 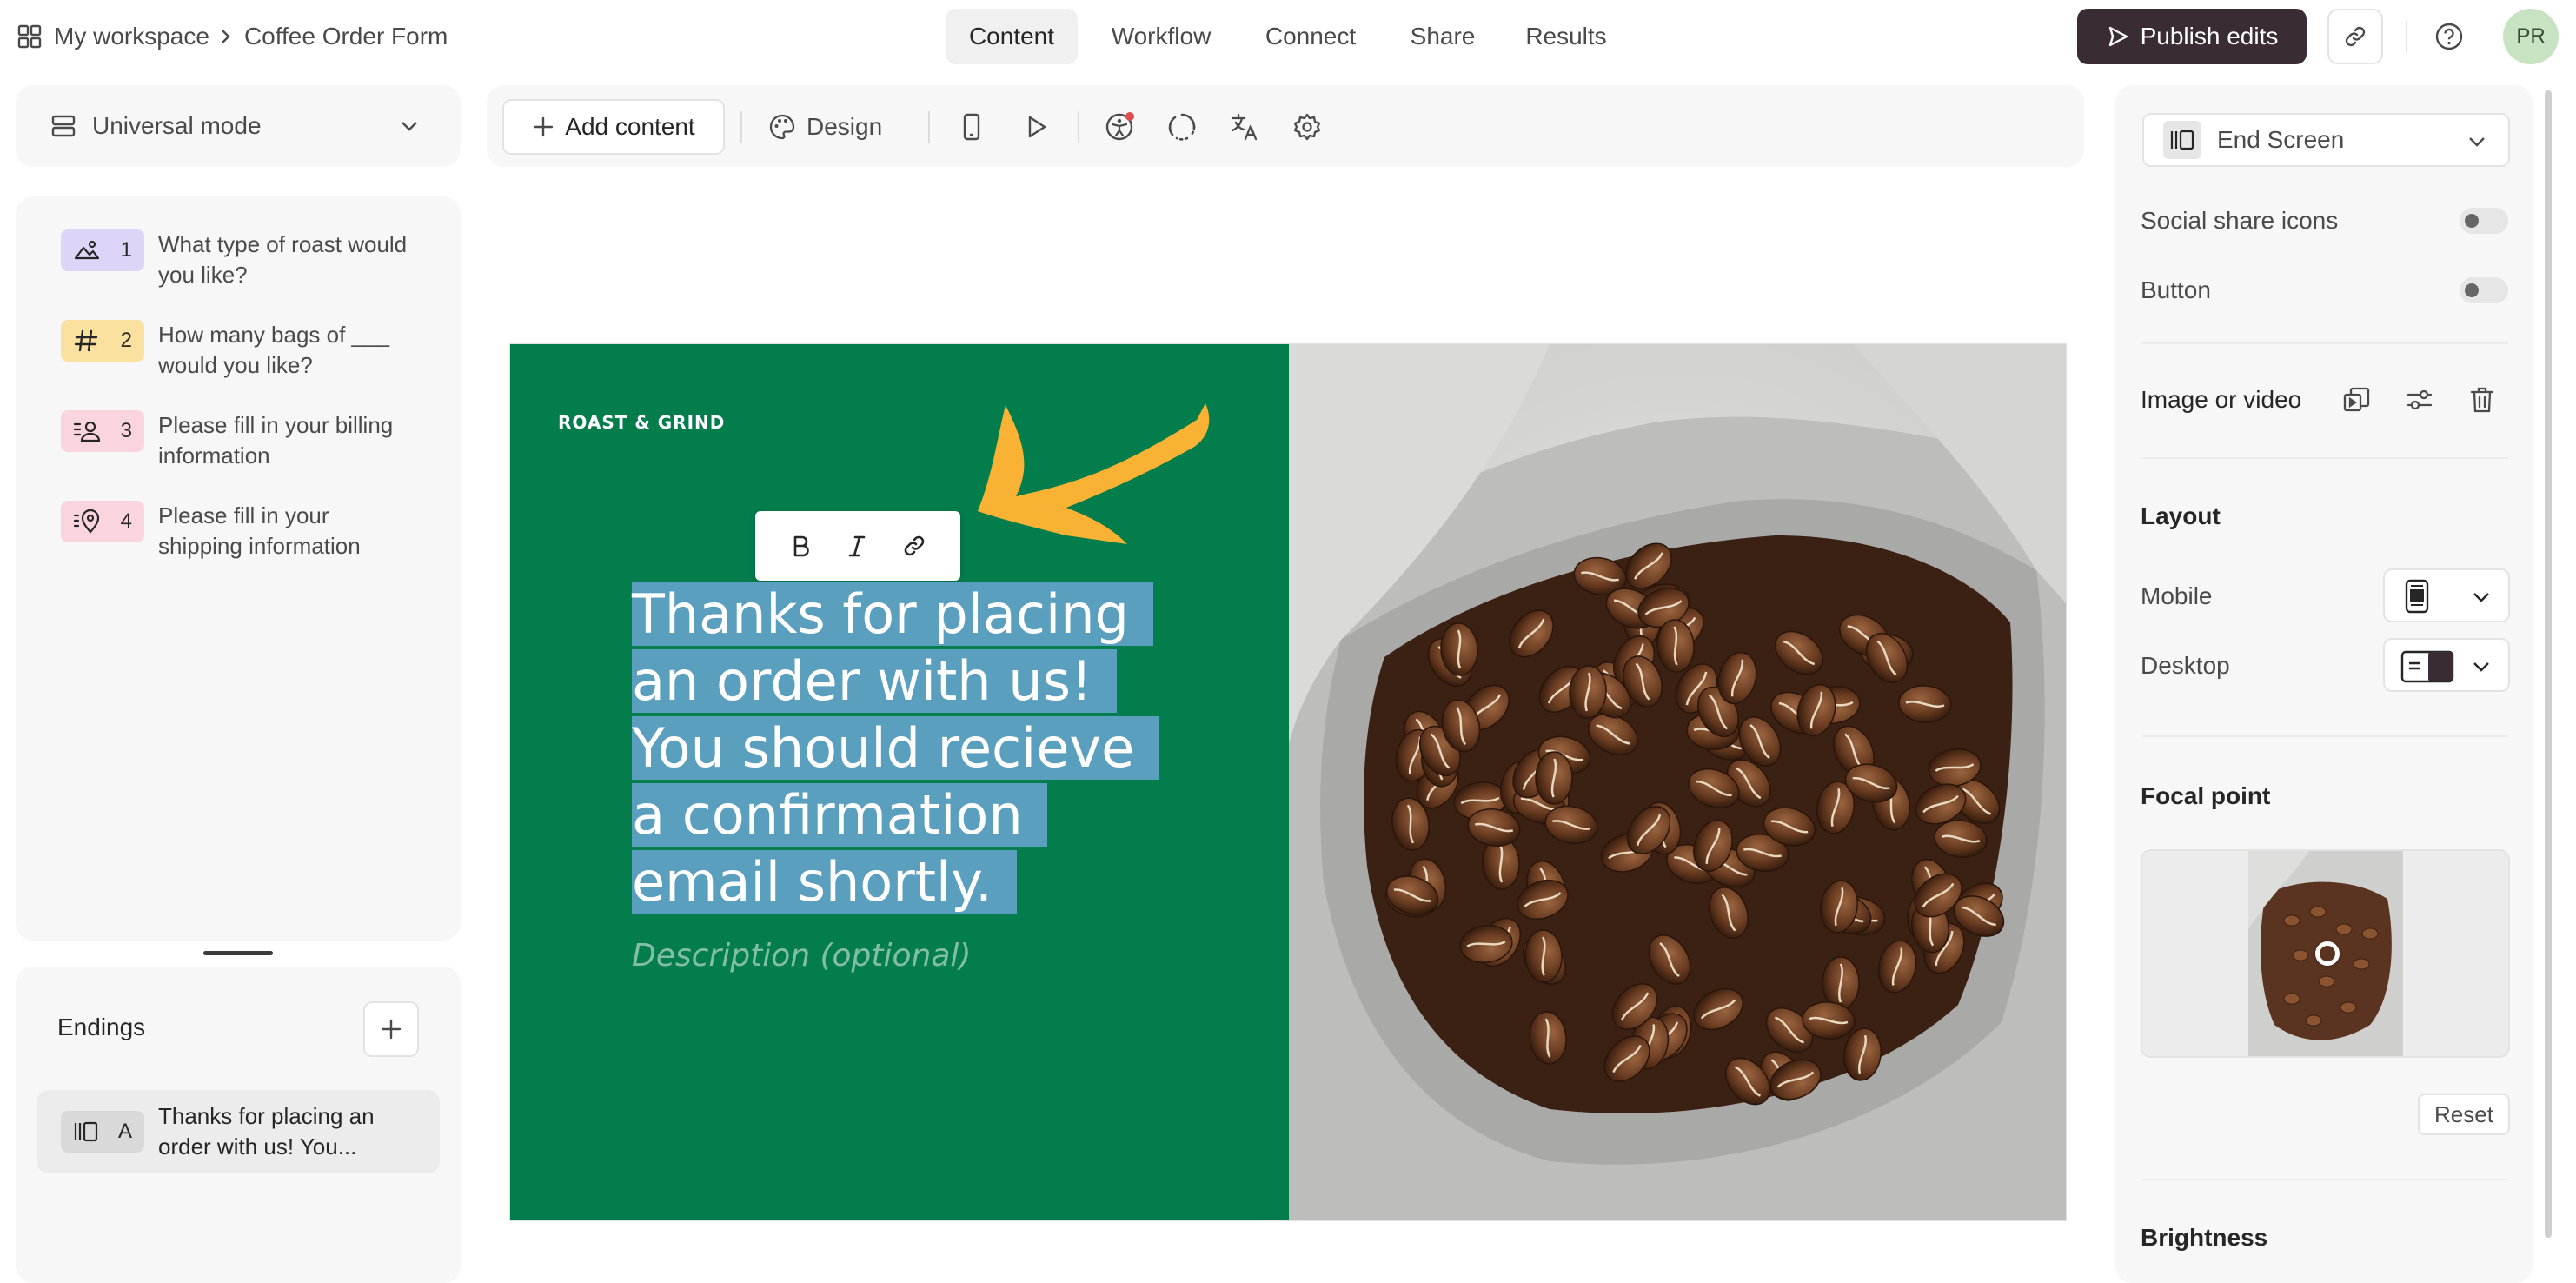 What do you see at coordinates (177, 125) in the screenshot?
I see `mode-label: Universal mode` at bounding box center [177, 125].